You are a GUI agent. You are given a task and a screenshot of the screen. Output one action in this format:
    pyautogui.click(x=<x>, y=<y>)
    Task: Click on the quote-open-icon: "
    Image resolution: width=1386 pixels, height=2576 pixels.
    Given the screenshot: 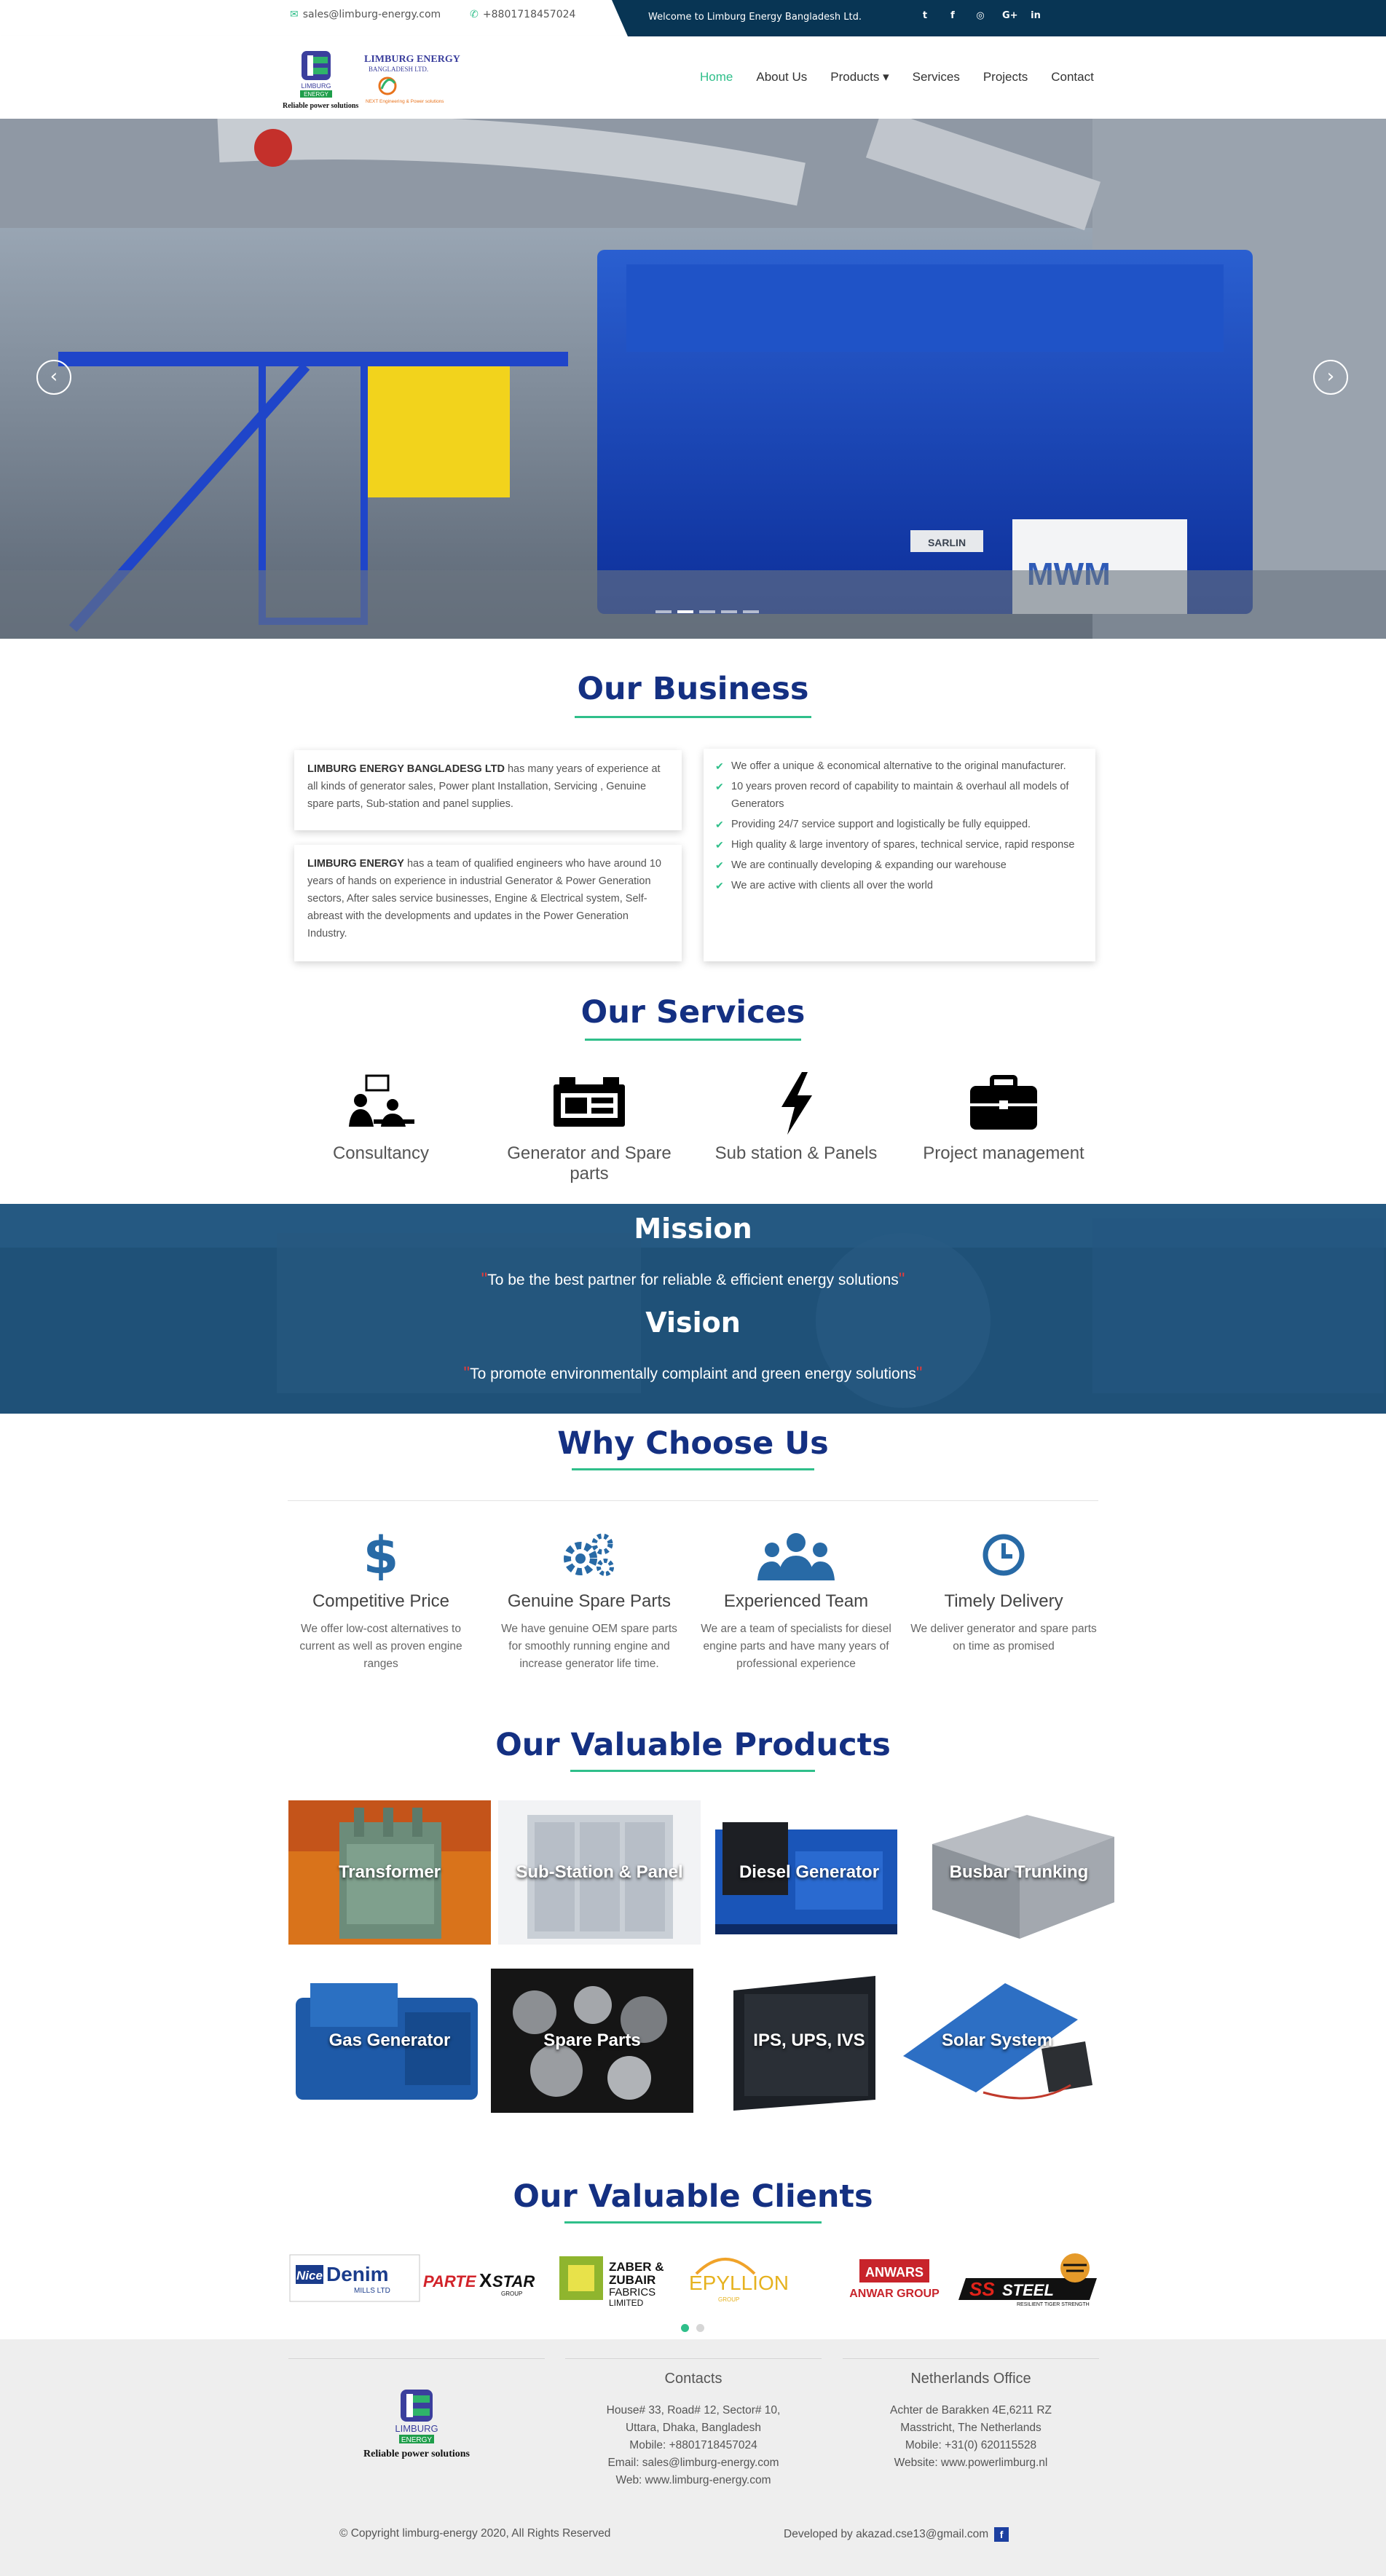 What is the action you would take?
    pyautogui.click(x=466, y=1373)
    